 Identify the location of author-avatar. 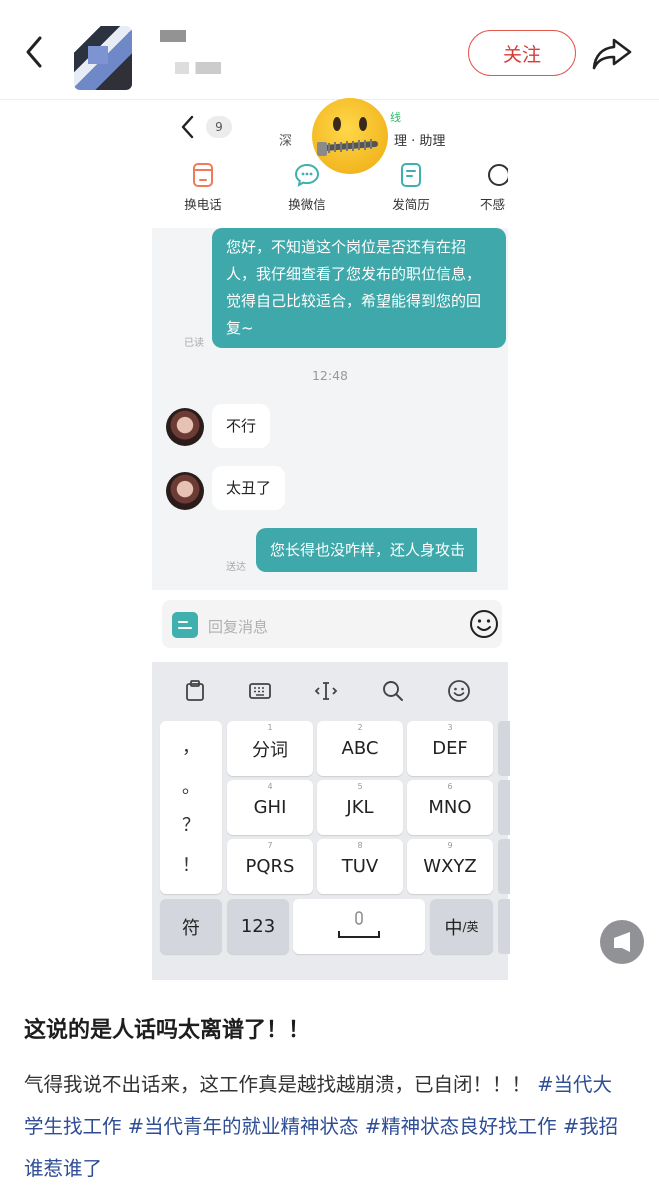
(103, 58).